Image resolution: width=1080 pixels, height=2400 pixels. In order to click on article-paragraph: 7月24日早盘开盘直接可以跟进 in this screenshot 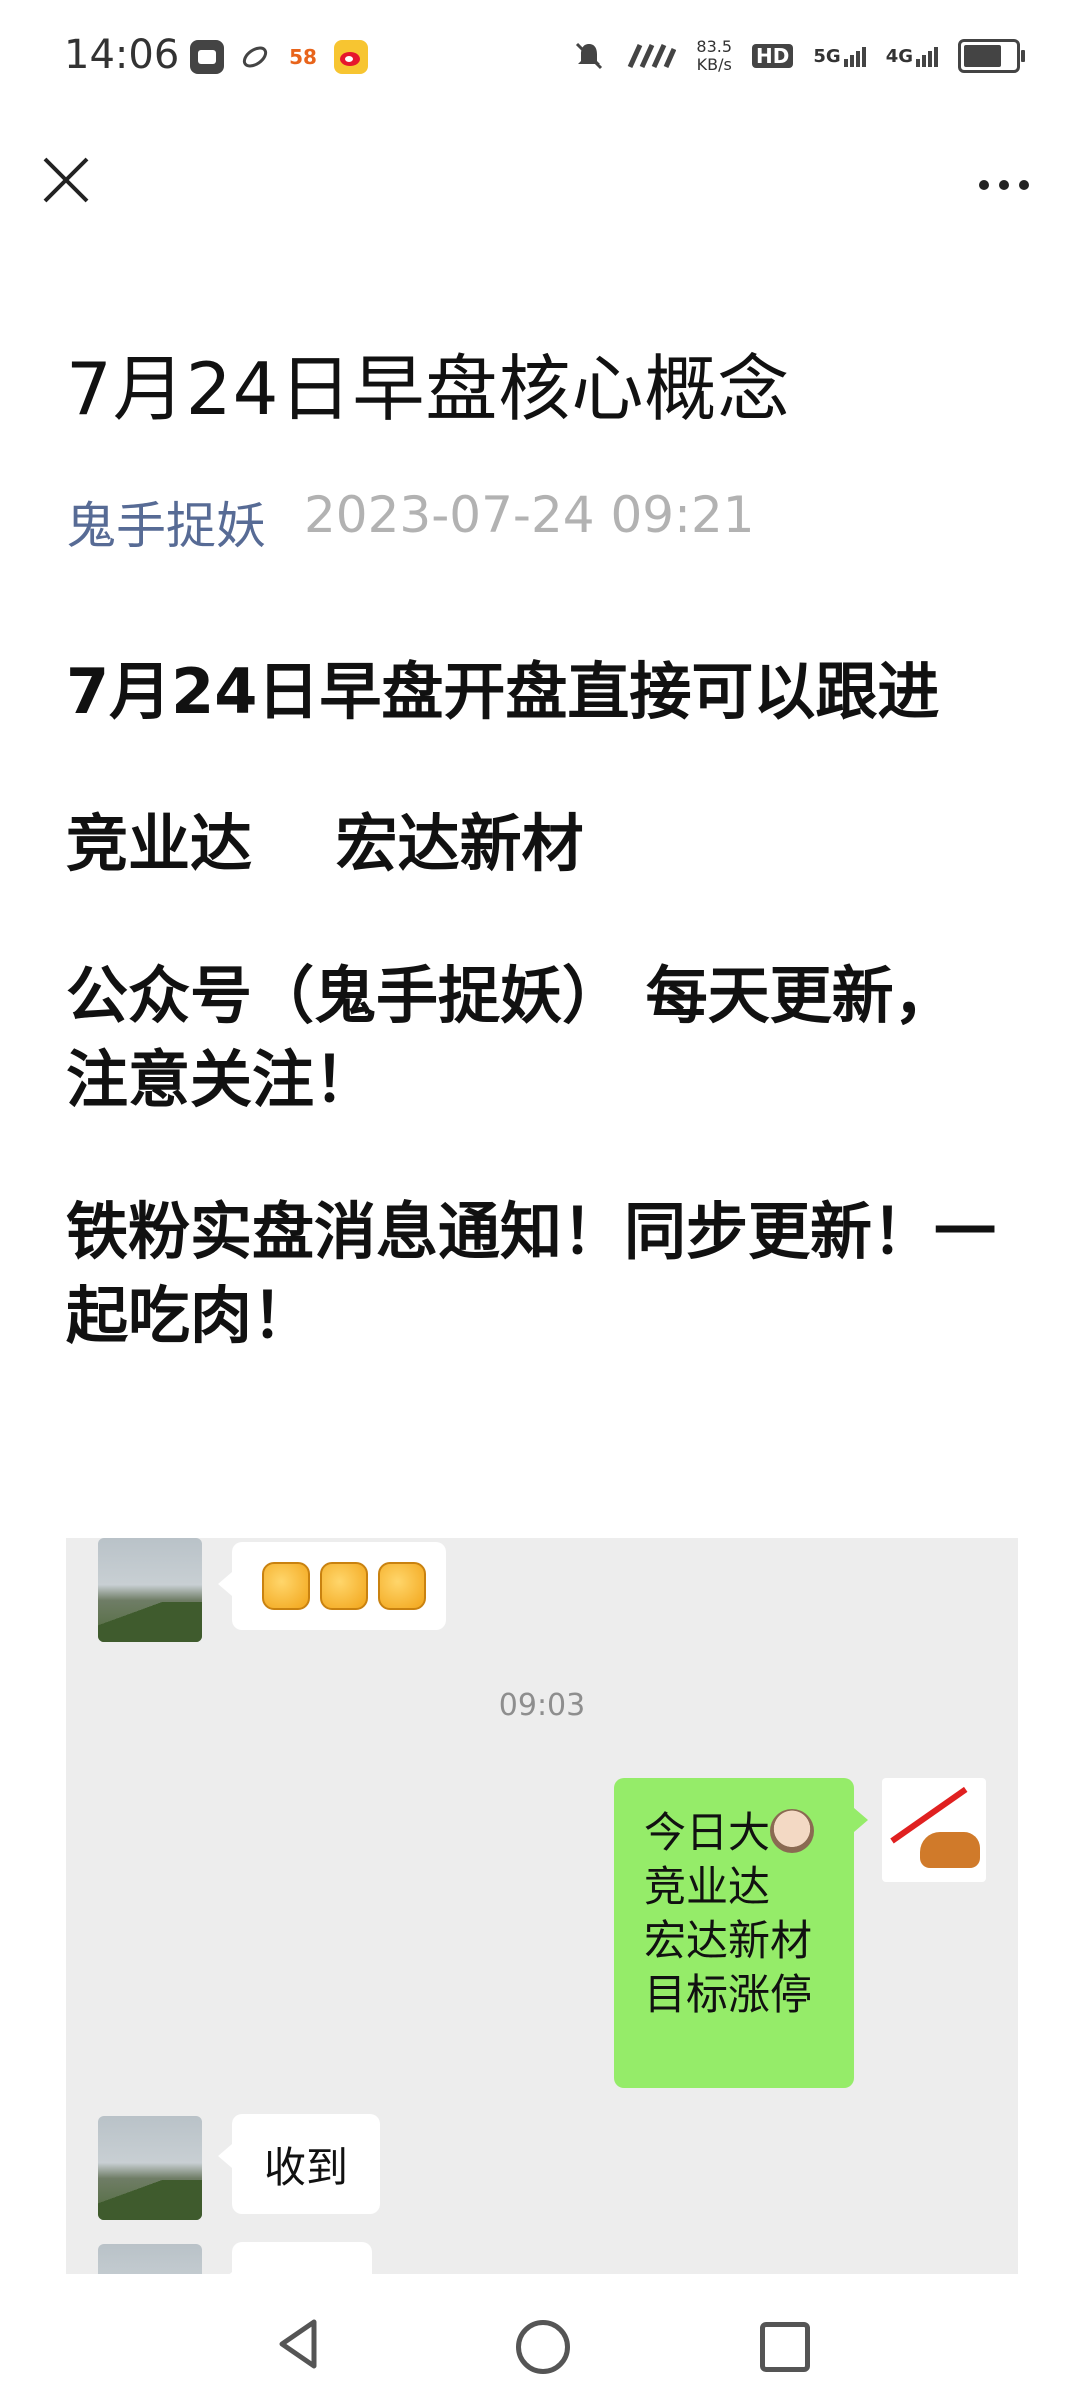, I will do `click(503, 691)`.